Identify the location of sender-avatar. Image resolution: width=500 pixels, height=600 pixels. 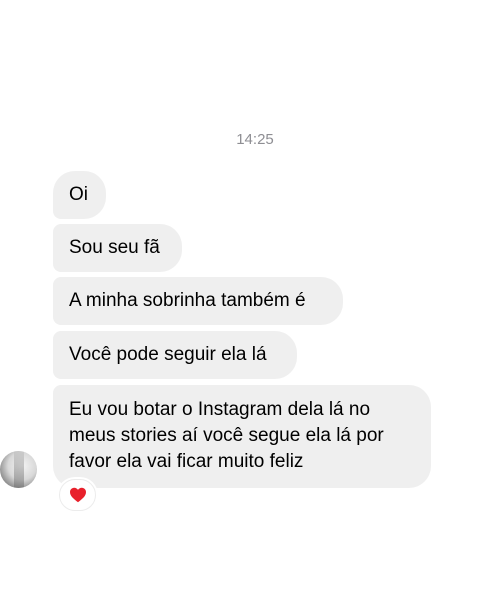
(18, 469).